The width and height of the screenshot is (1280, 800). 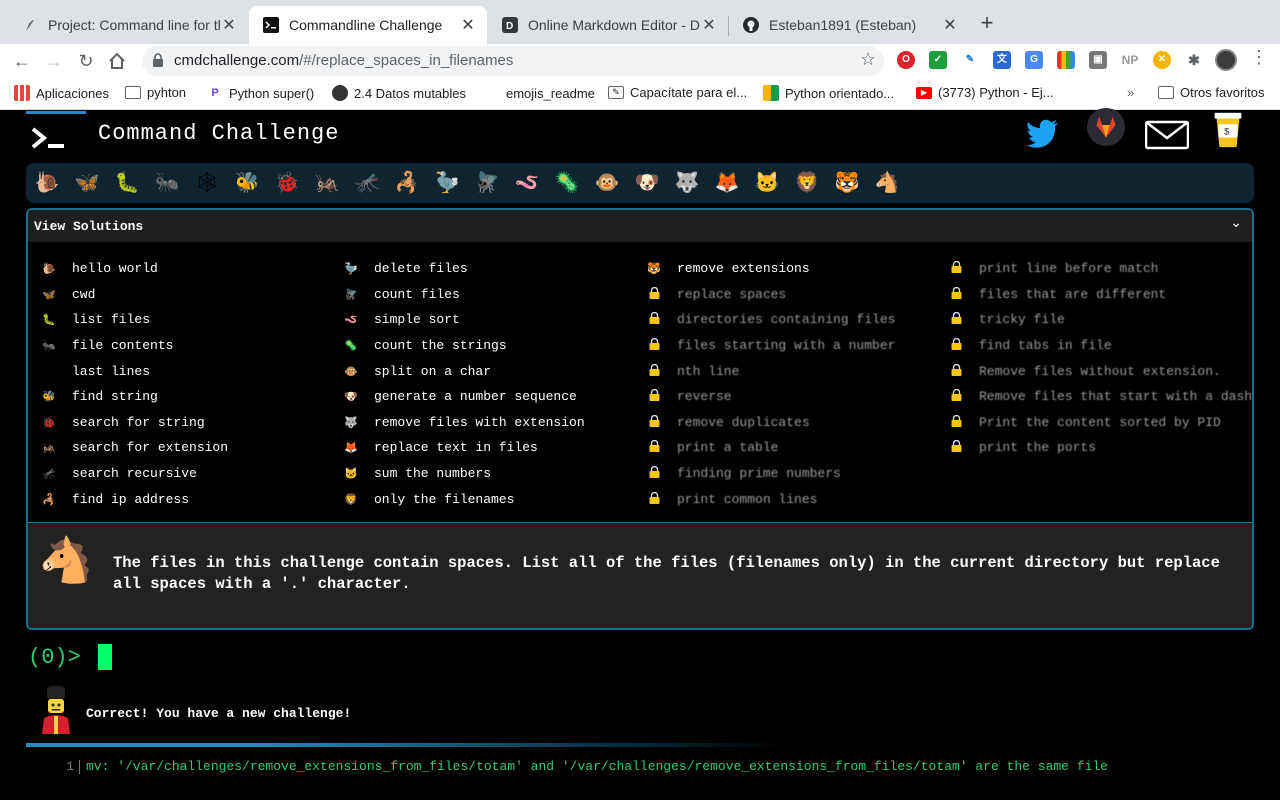 I want to click on menu-kebab-icon: ⋮, so click(x=1259, y=57).